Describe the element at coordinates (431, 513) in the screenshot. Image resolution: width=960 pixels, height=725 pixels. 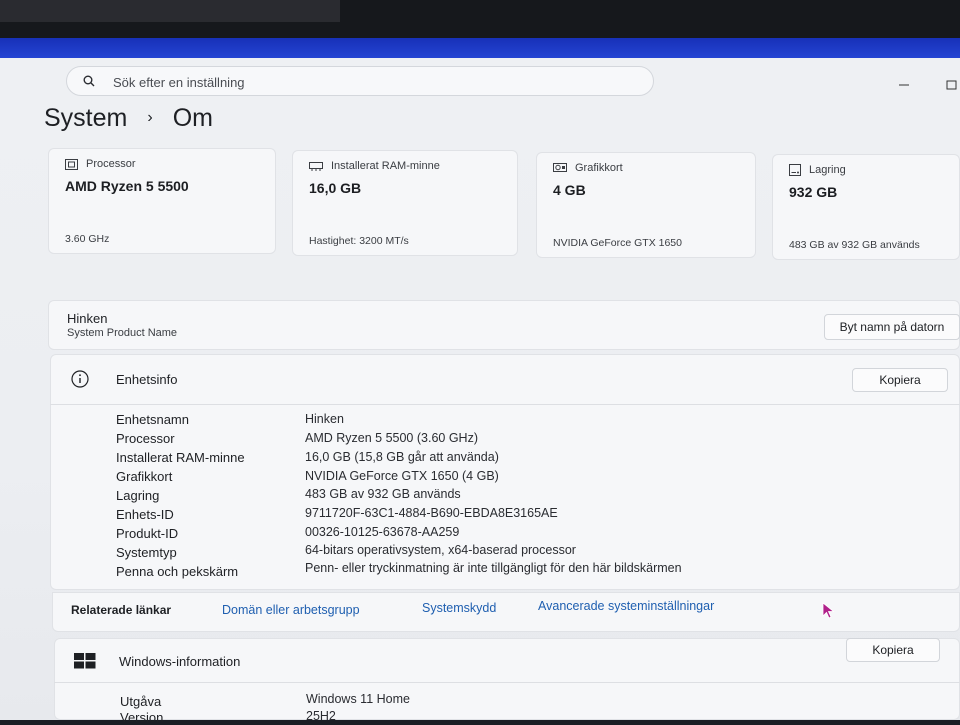
I see `info-value: 9711720F-63C1-4884-B690-EBDA8E3165AE` at that location.